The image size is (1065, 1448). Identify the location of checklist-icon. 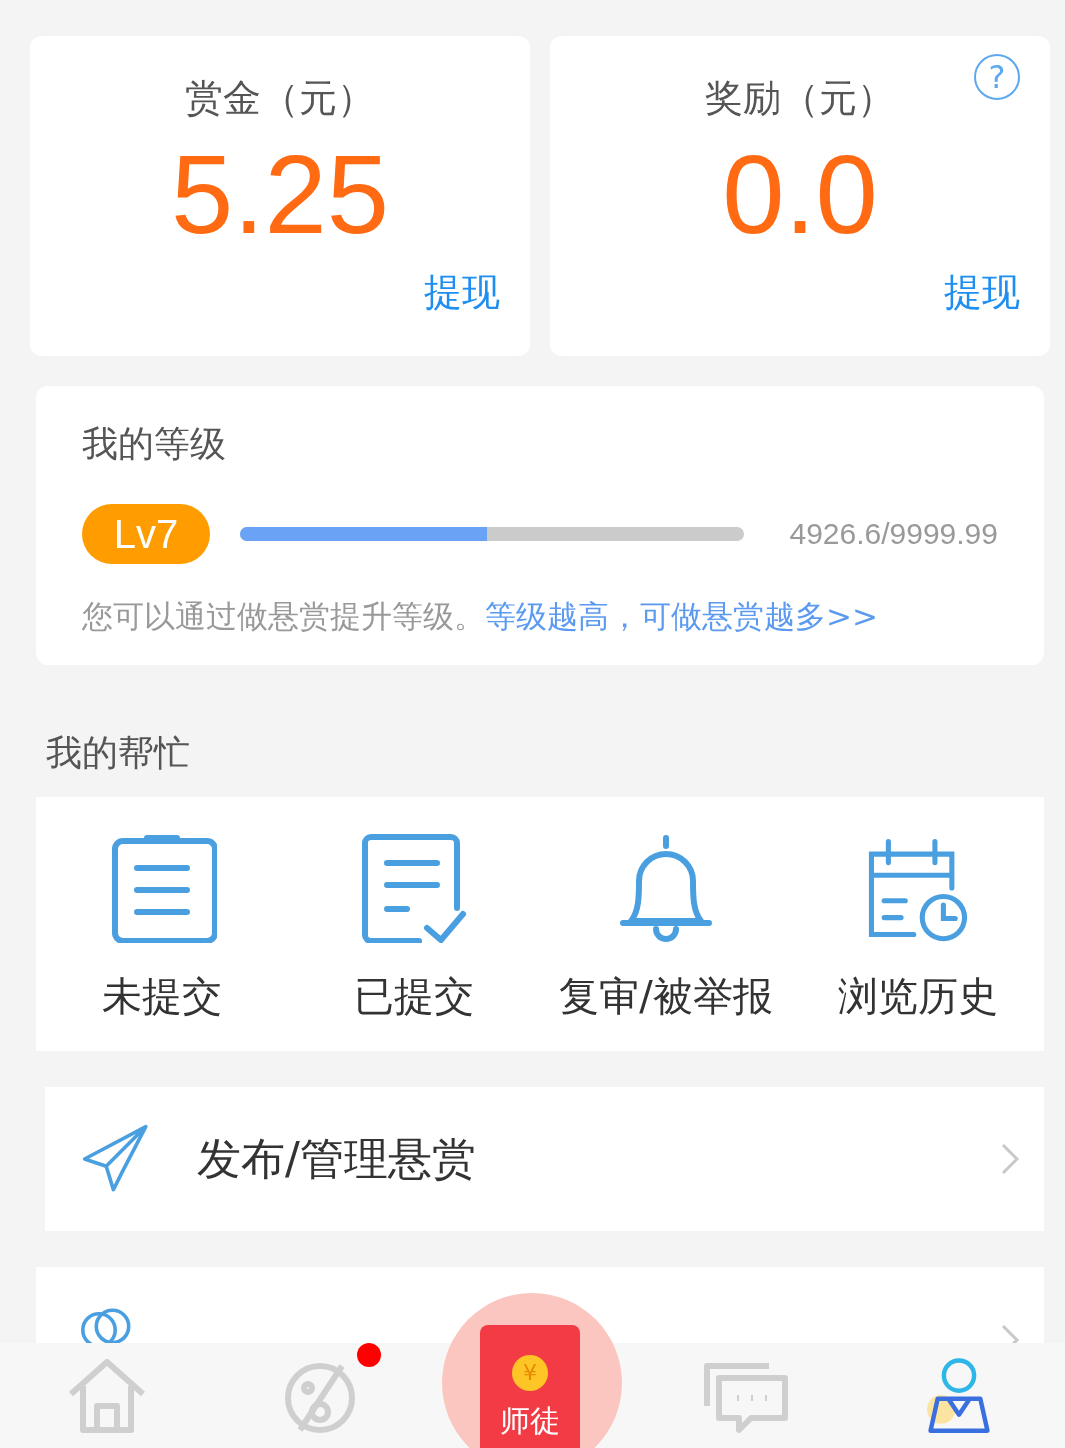
(414, 888).